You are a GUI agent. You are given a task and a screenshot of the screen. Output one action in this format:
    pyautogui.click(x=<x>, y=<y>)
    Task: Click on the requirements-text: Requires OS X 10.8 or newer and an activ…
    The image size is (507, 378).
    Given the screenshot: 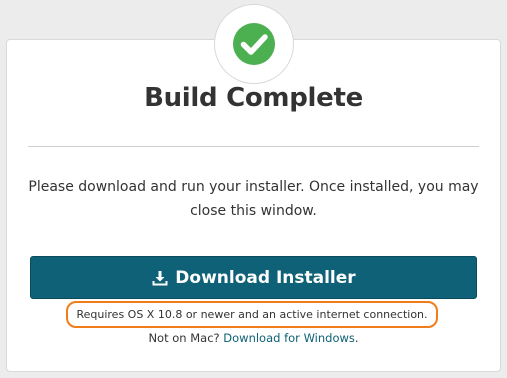 What is the action you would take?
    pyautogui.click(x=252, y=314)
    